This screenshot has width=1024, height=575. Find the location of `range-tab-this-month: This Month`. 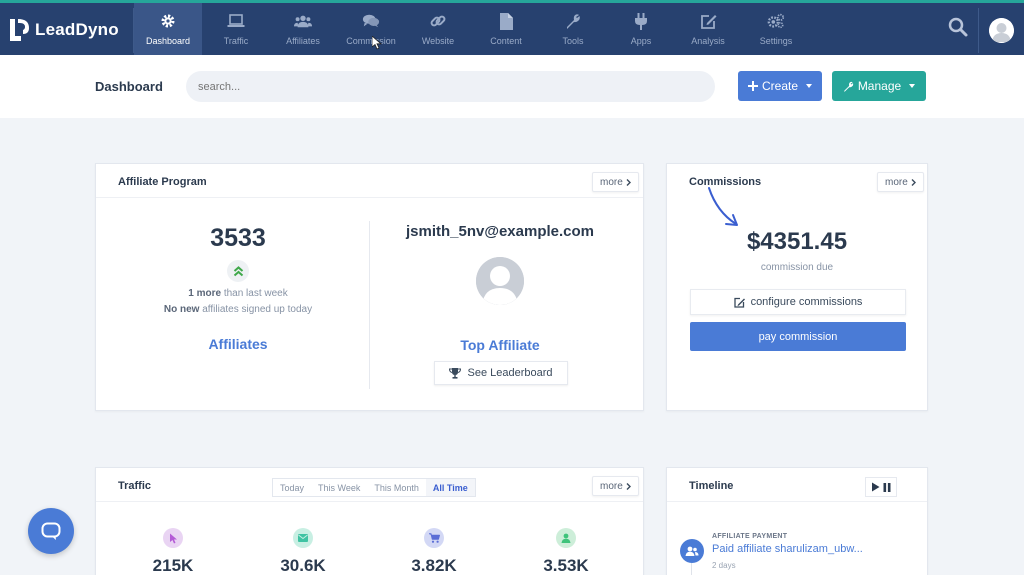

range-tab-this-month: This Month is located at coordinates (396, 487).